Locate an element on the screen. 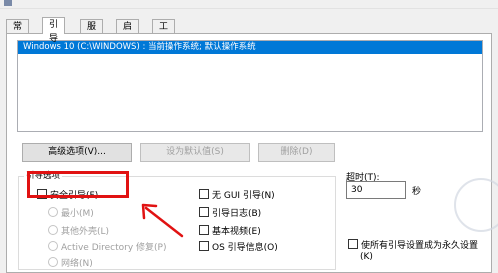 This screenshot has width=498, height=273. annotation-arrow-icon is located at coordinates (162, 220).